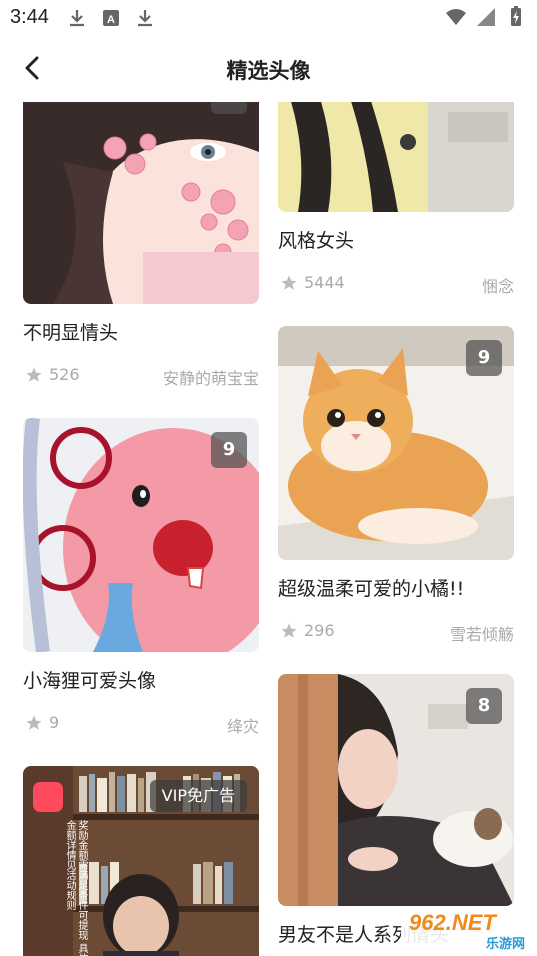  Describe the element at coordinates (141, 331) in the screenshot. I see `card-title: 不明显情头` at that location.